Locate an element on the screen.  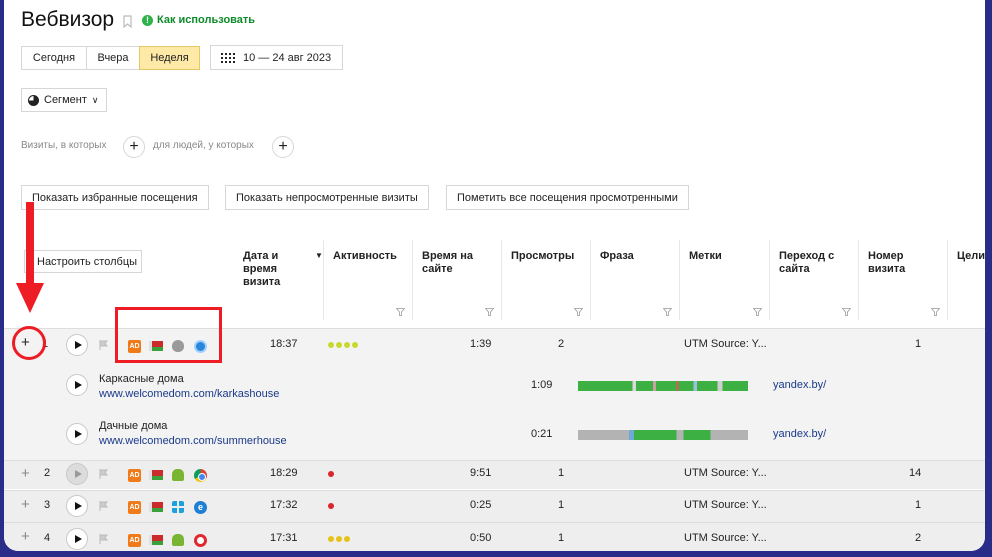
windows-icon is located at coordinates (178, 507).